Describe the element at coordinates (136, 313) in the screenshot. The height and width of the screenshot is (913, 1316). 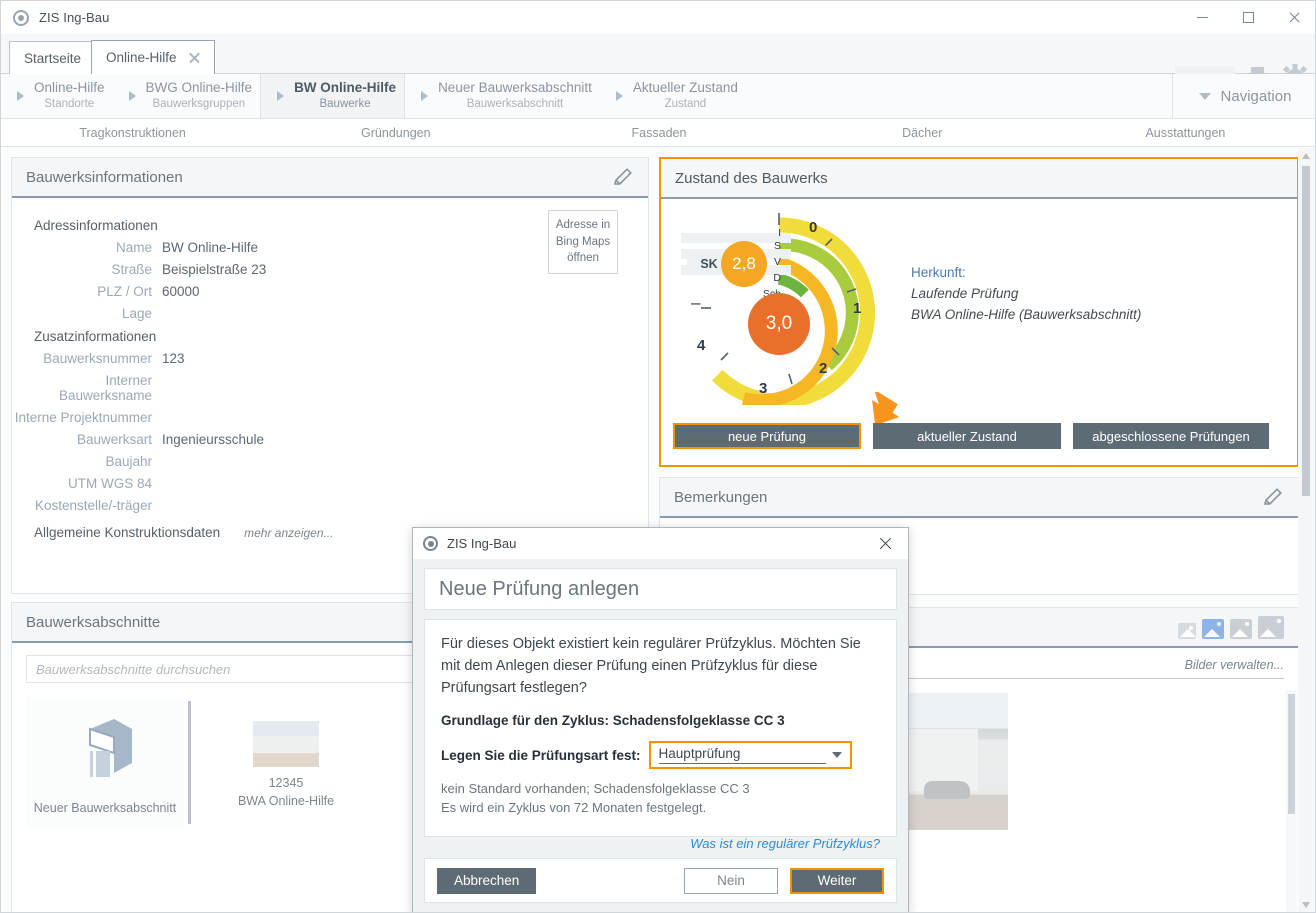
I see `info-row-lage-label: Lage` at that location.